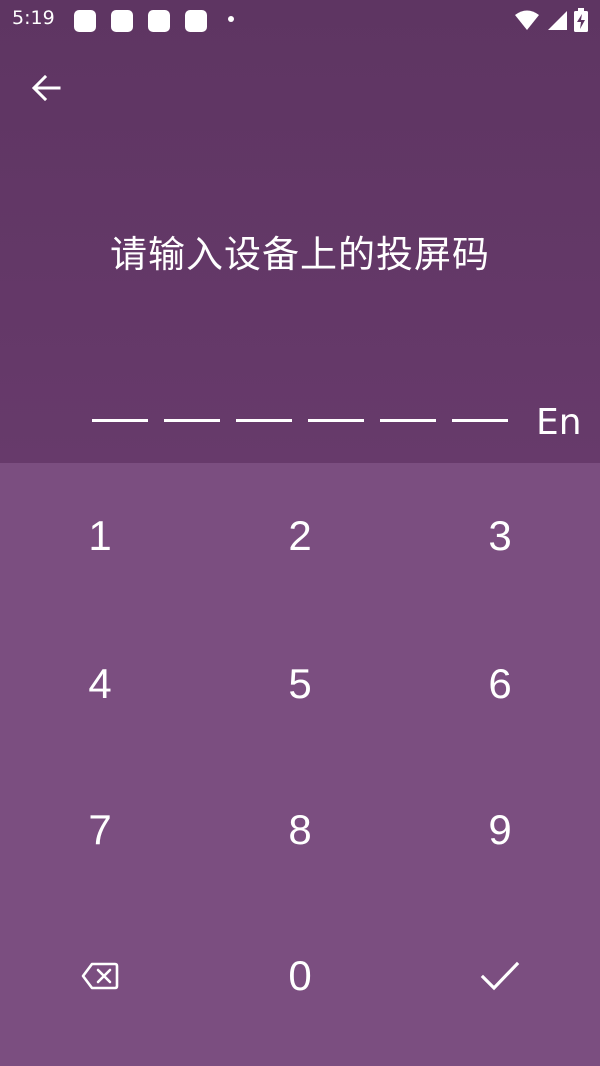  Describe the element at coordinates (300, 254) in the screenshot. I see `page-title: 请输入设备上的投屏码` at that location.